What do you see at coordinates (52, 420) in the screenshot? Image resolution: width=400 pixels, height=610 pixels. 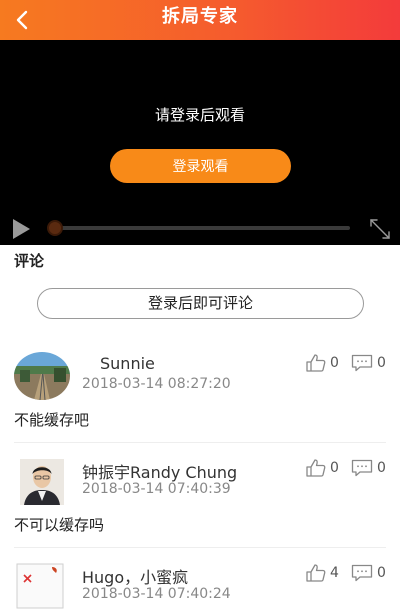 I see `comment-text: 不能缓存吧` at bounding box center [52, 420].